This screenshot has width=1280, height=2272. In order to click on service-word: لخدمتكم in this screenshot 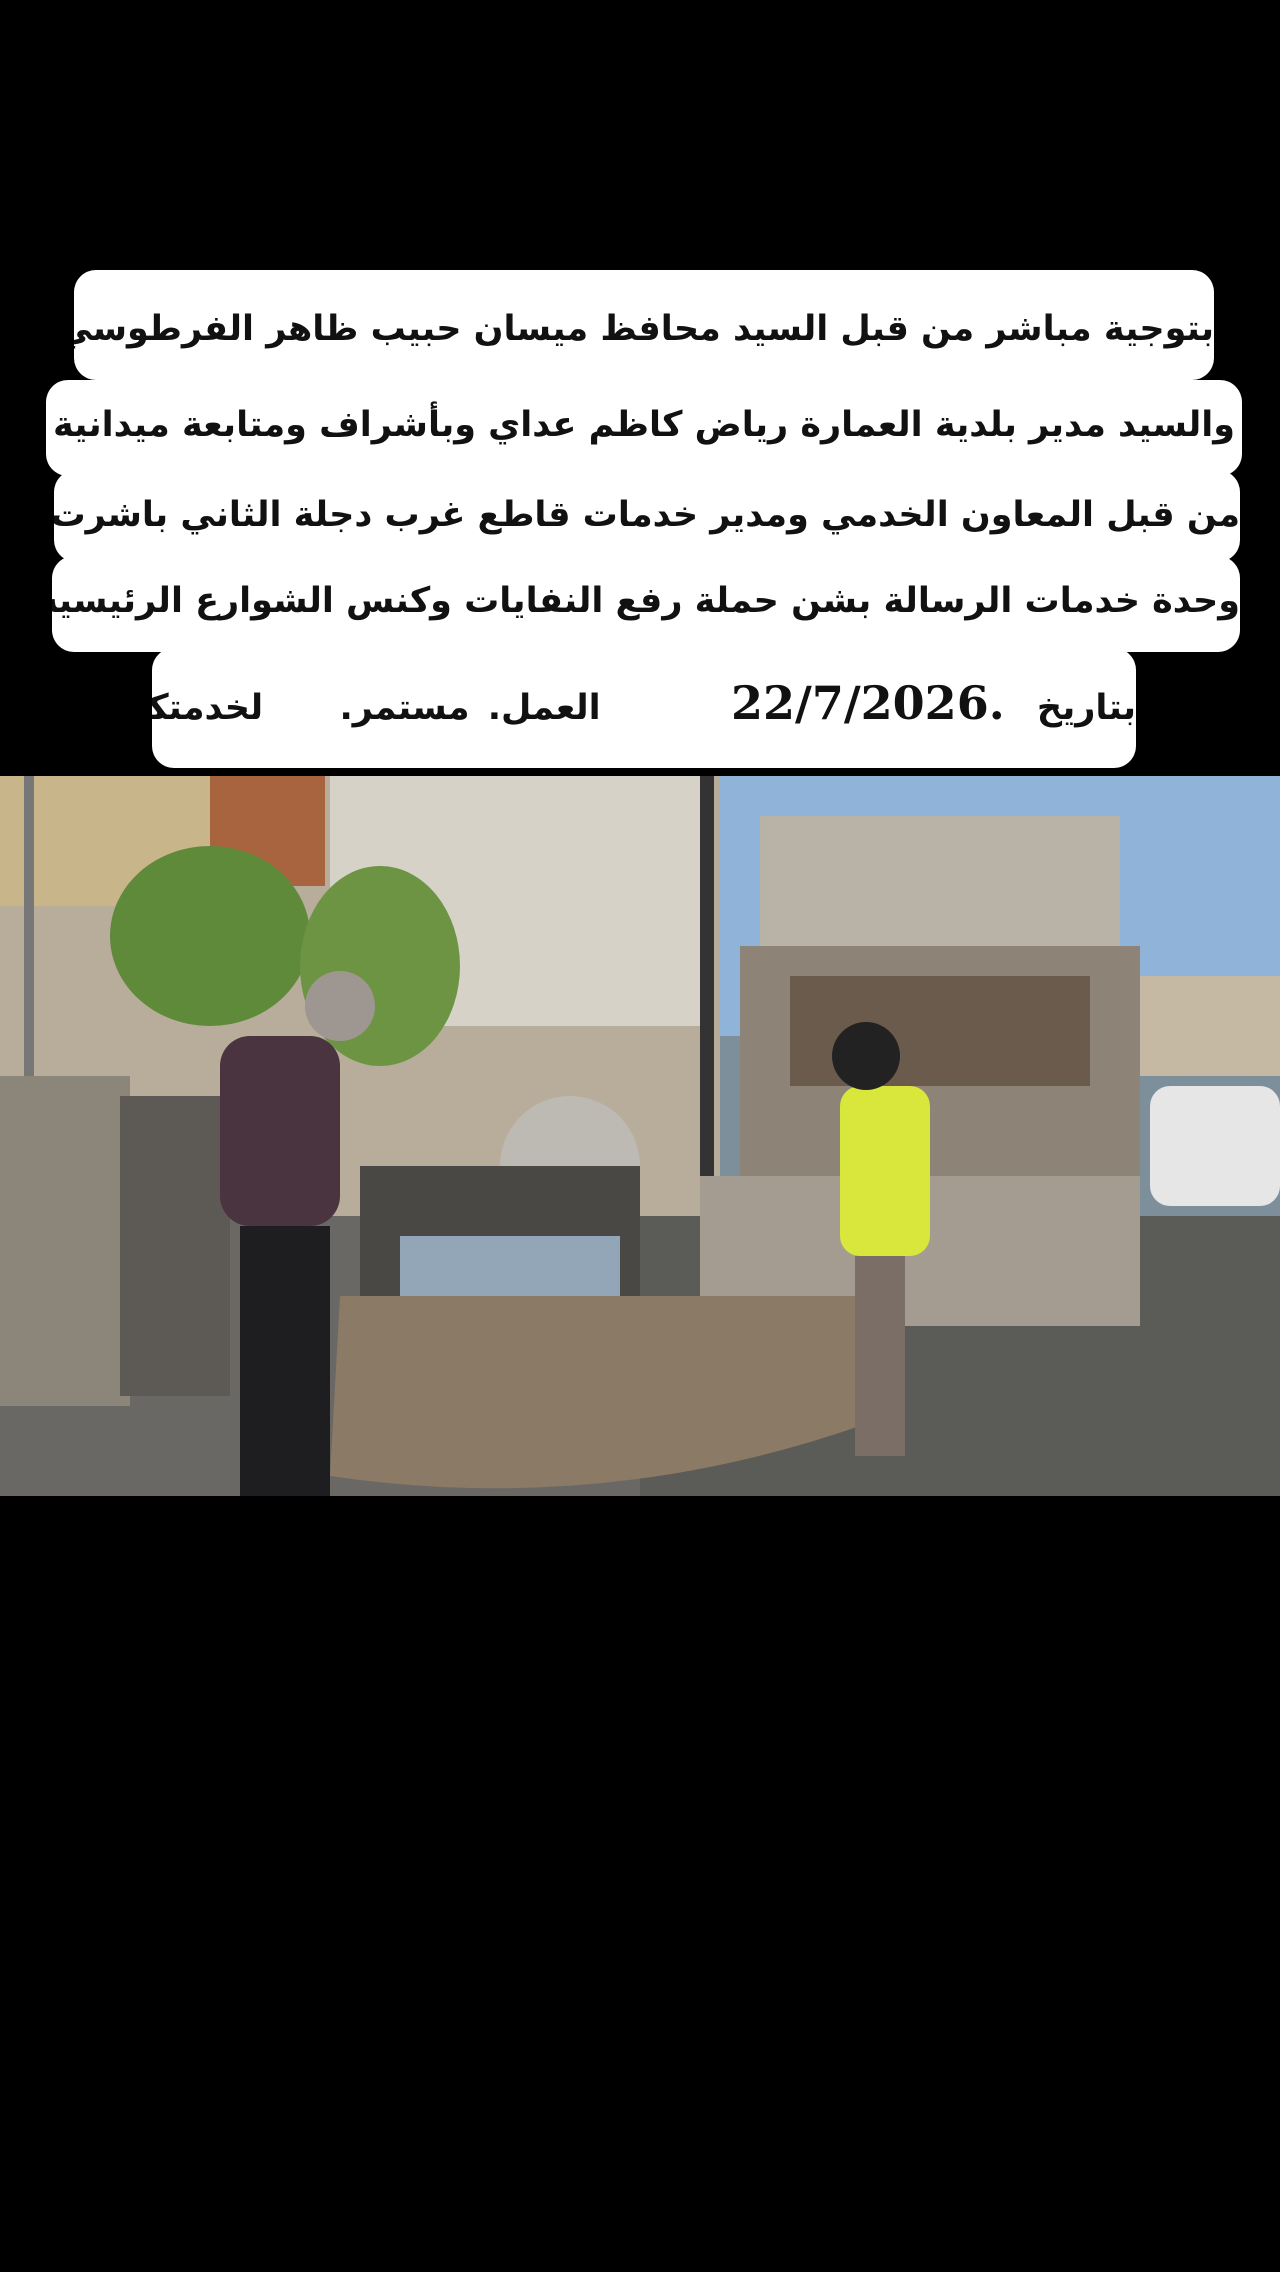, I will do `click(208, 708)`.